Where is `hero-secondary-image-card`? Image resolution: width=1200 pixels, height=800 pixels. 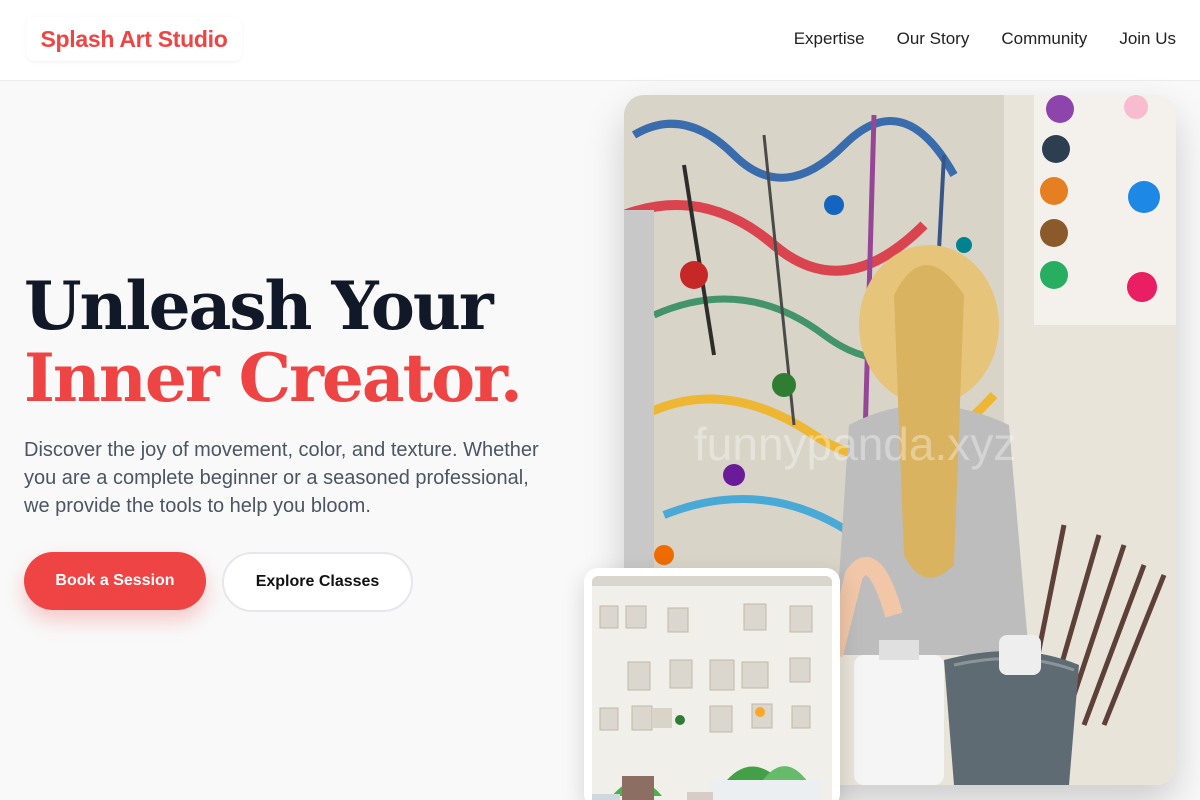 hero-secondary-image-card is located at coordinates (712, 684).